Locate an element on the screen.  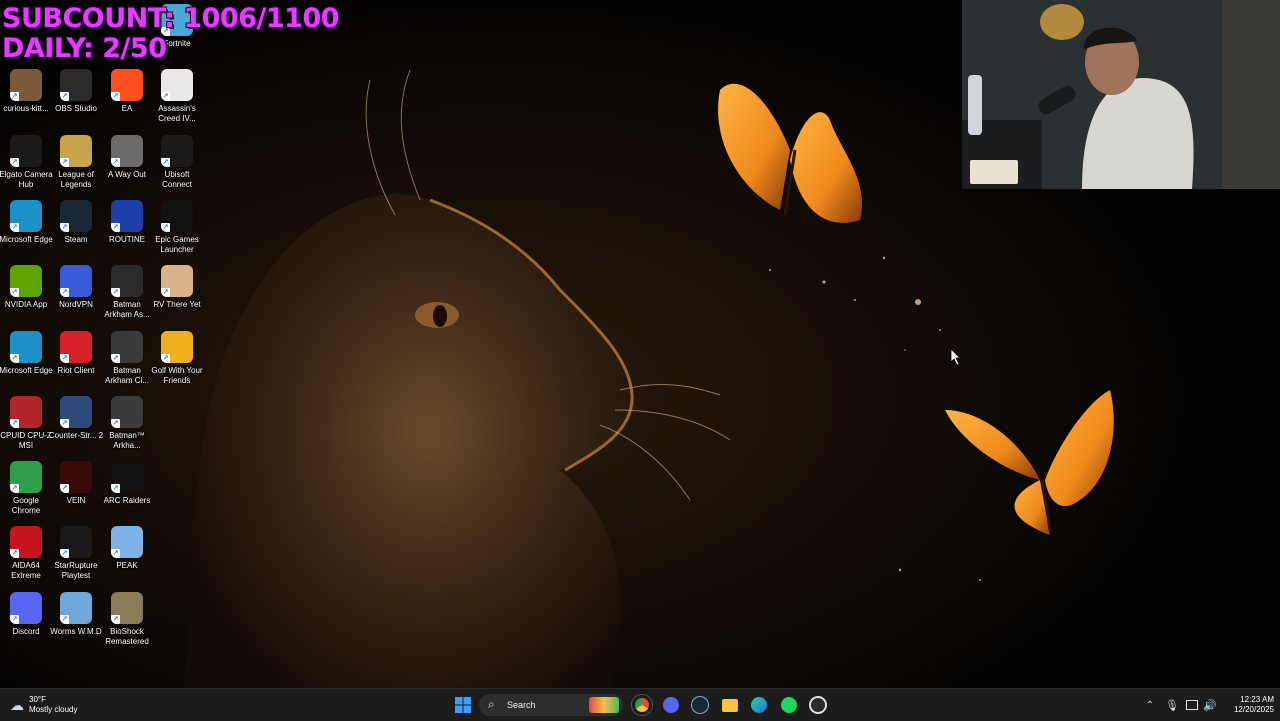
taskbar-steam is located at coordinates (700, 705).